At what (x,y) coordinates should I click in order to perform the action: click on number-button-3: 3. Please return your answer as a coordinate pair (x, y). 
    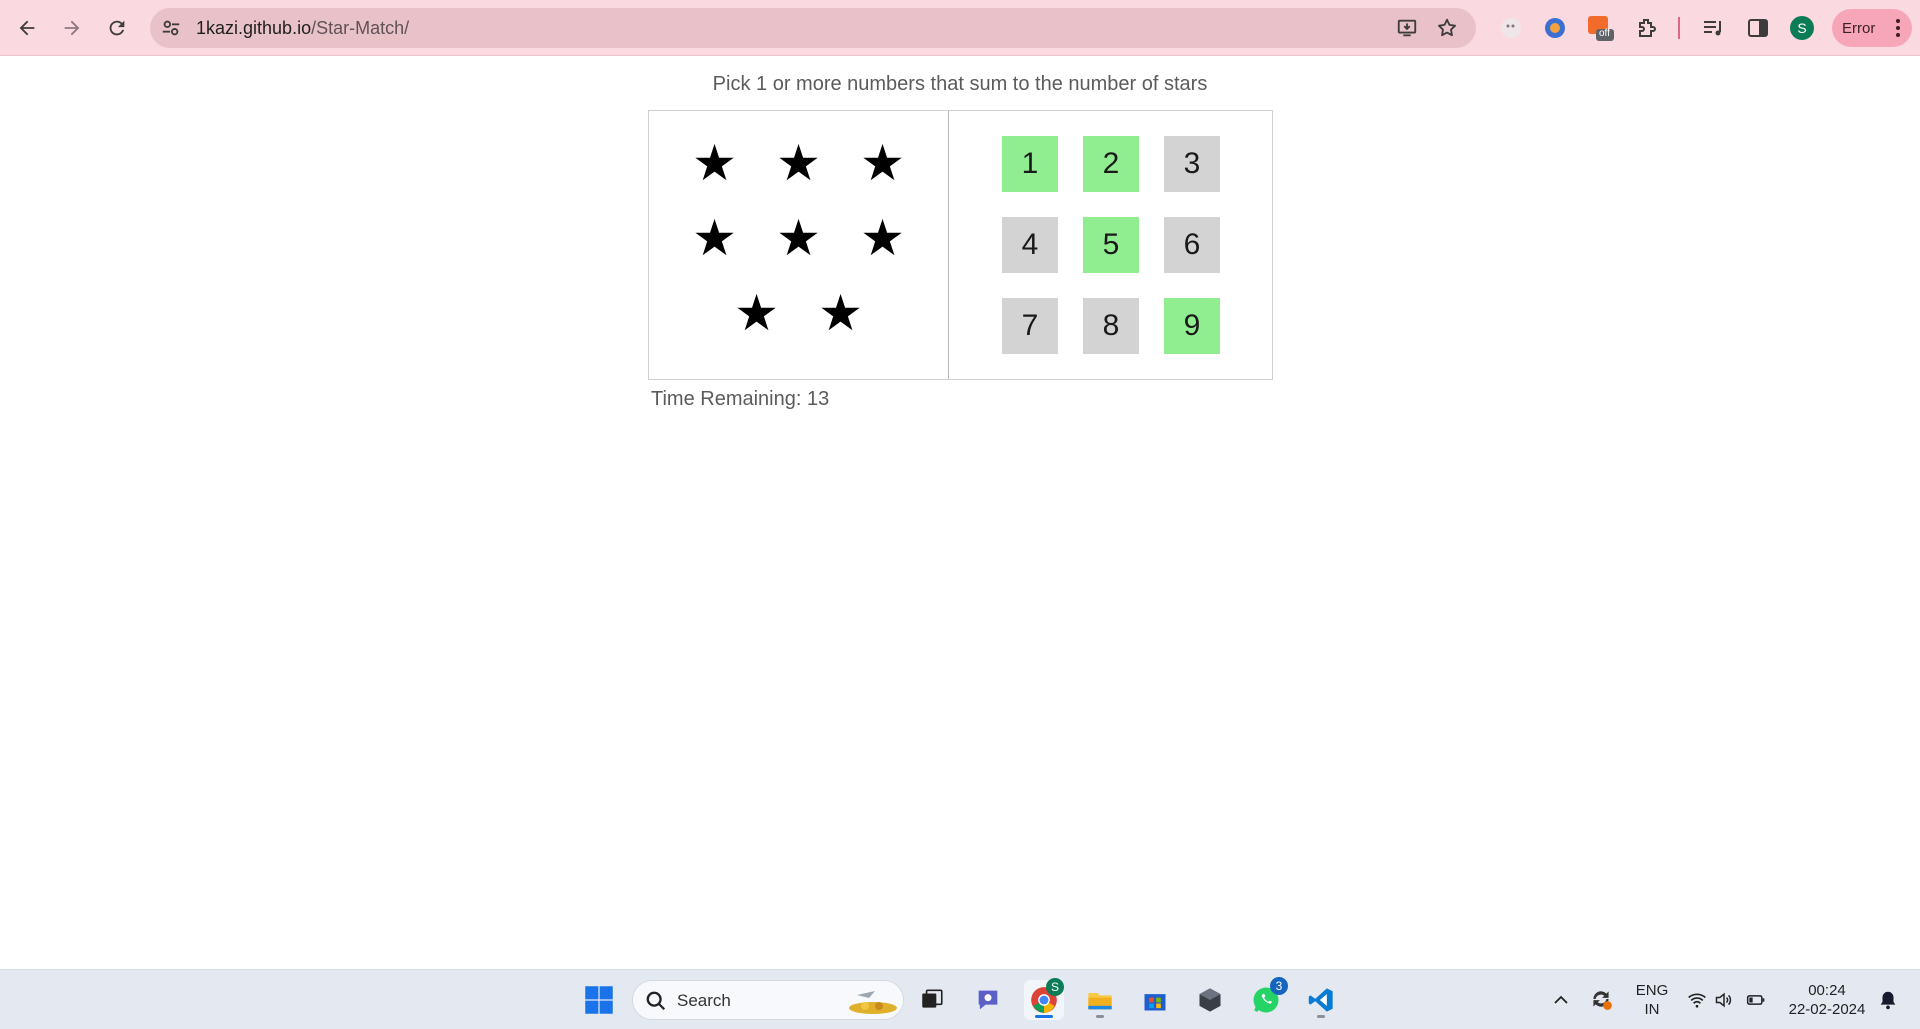
    Looking at the image, I should click on (1192, 164).